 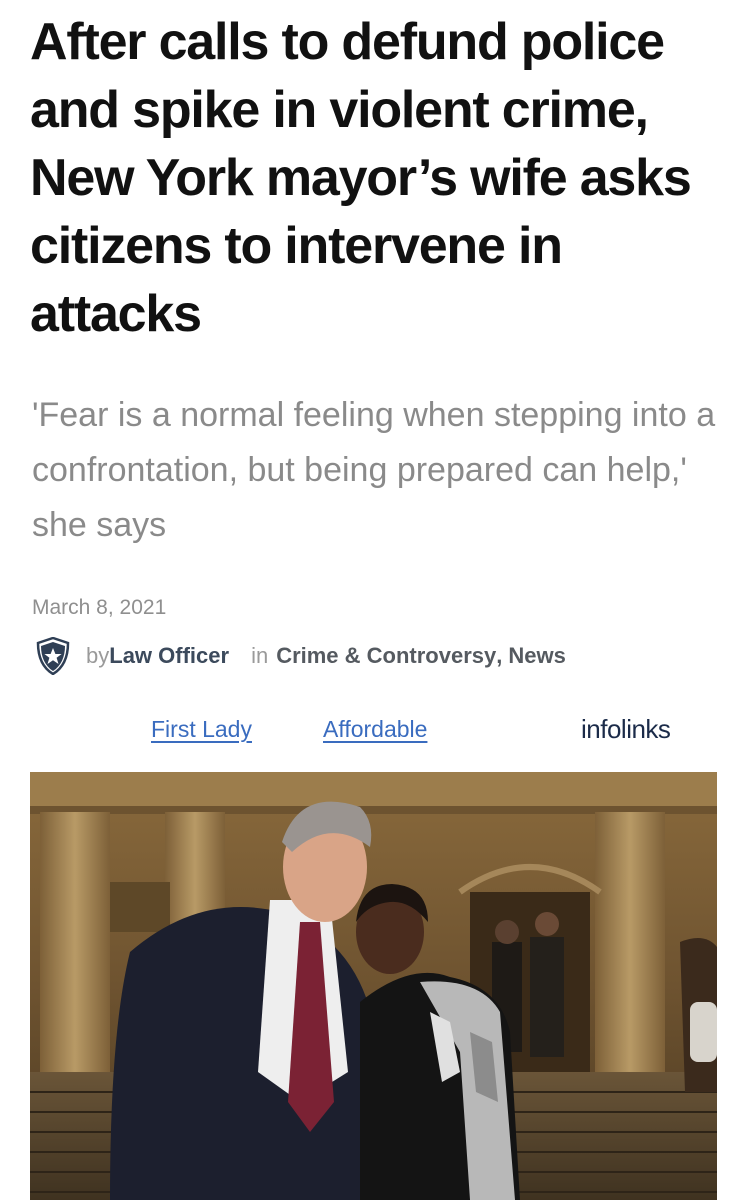 What do you see at coordinates (98, 655) in the screenshot?
I see `byline-by-label: by` at bounding box center [98, 655].